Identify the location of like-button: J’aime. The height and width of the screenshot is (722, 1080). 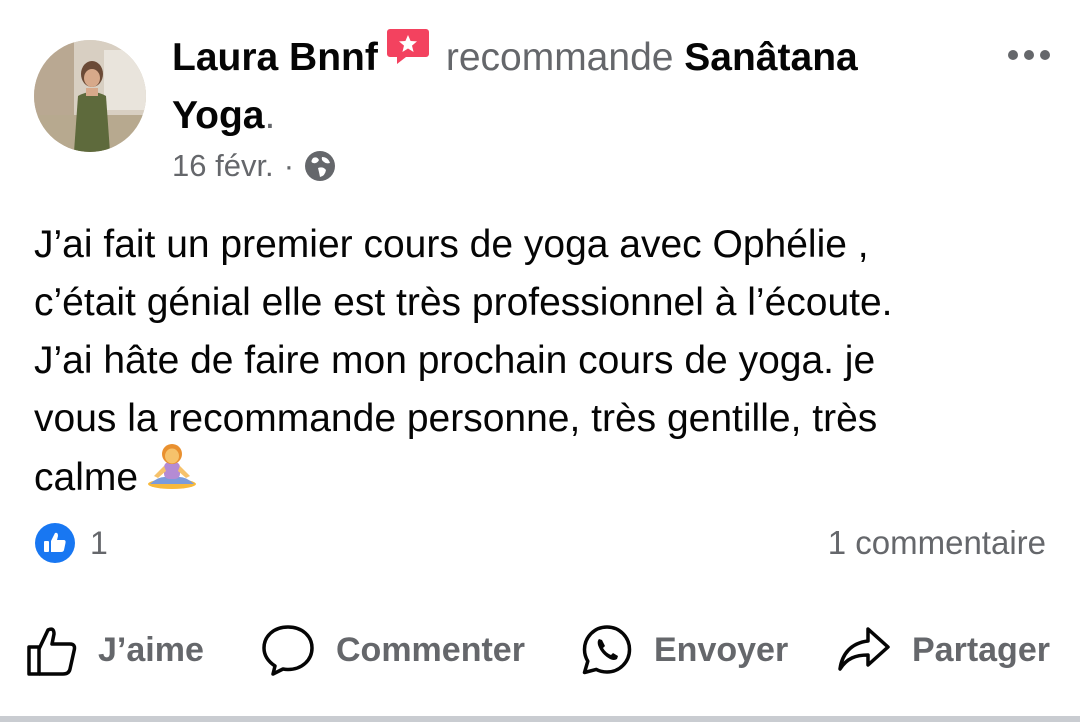
(115, 650).